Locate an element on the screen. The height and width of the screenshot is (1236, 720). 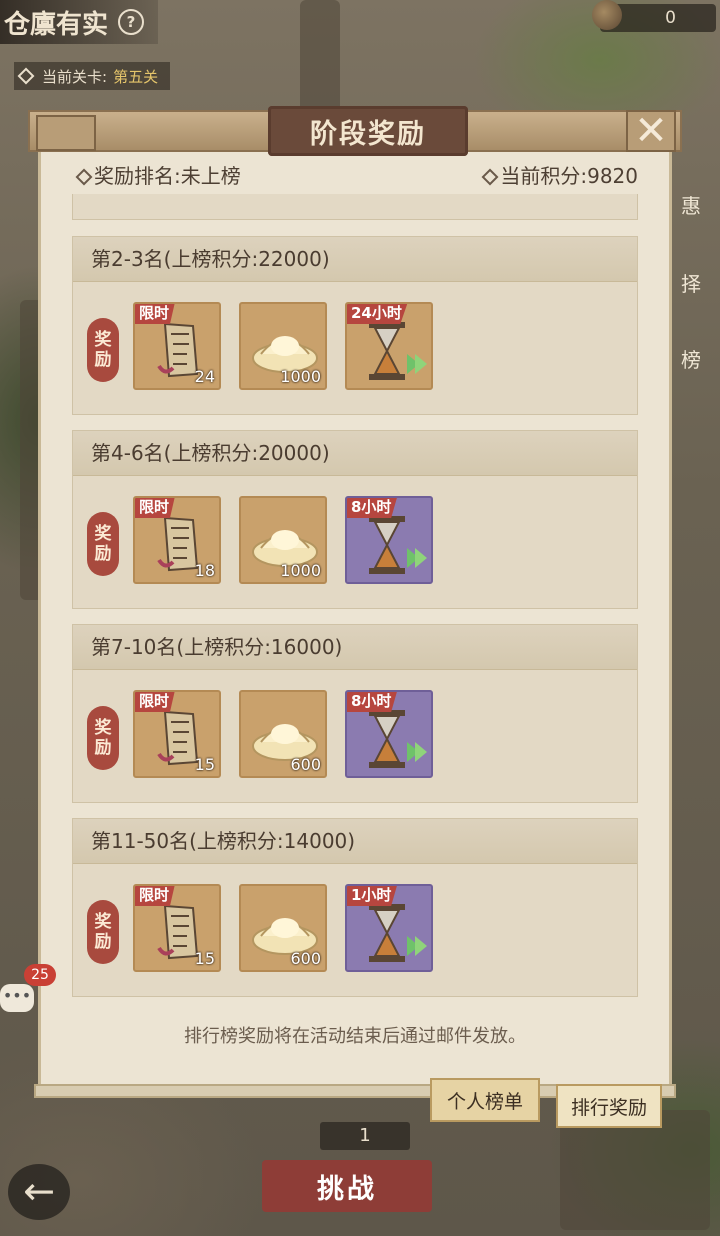
rank-status: 奖励排名:未上榜 is located at coordinates (158, 175).